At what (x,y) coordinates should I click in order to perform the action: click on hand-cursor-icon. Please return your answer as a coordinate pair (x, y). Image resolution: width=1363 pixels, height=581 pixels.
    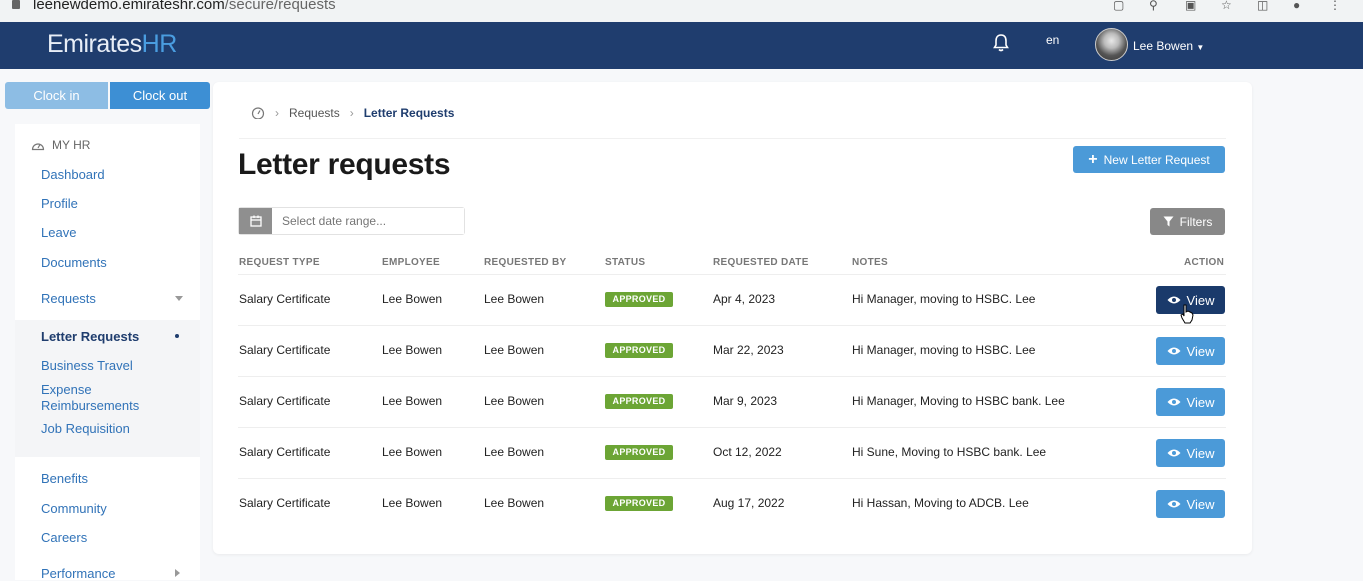
    Looking at the image, I should click on (1187, 314).